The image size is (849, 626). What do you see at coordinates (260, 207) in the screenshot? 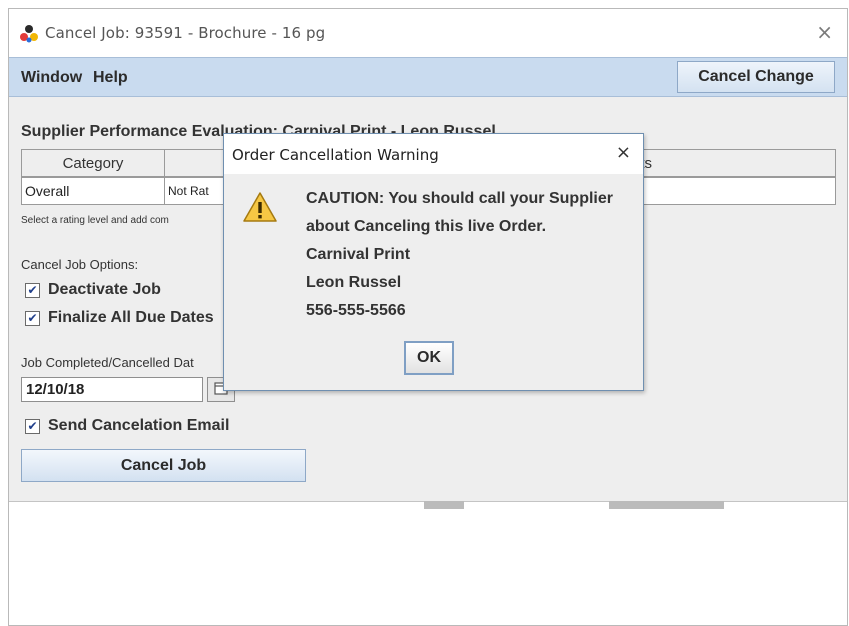
I see `warning-icon` at bounding box center [260, 207].